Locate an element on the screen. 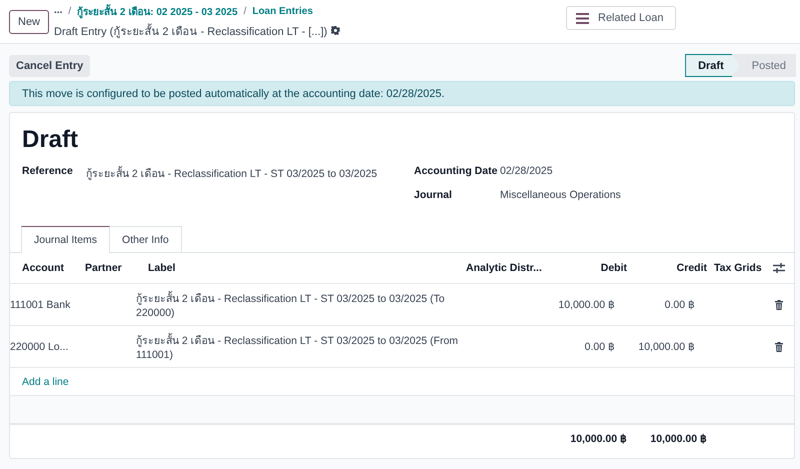 The height and width of the screenshot is (469, 800). table-cell-text: กู้ระยะสั้น 2 เดือน - Reclassification LT - ST 03/2025 to 03/2025 (From 111001) is located at coordinates (298, 346).